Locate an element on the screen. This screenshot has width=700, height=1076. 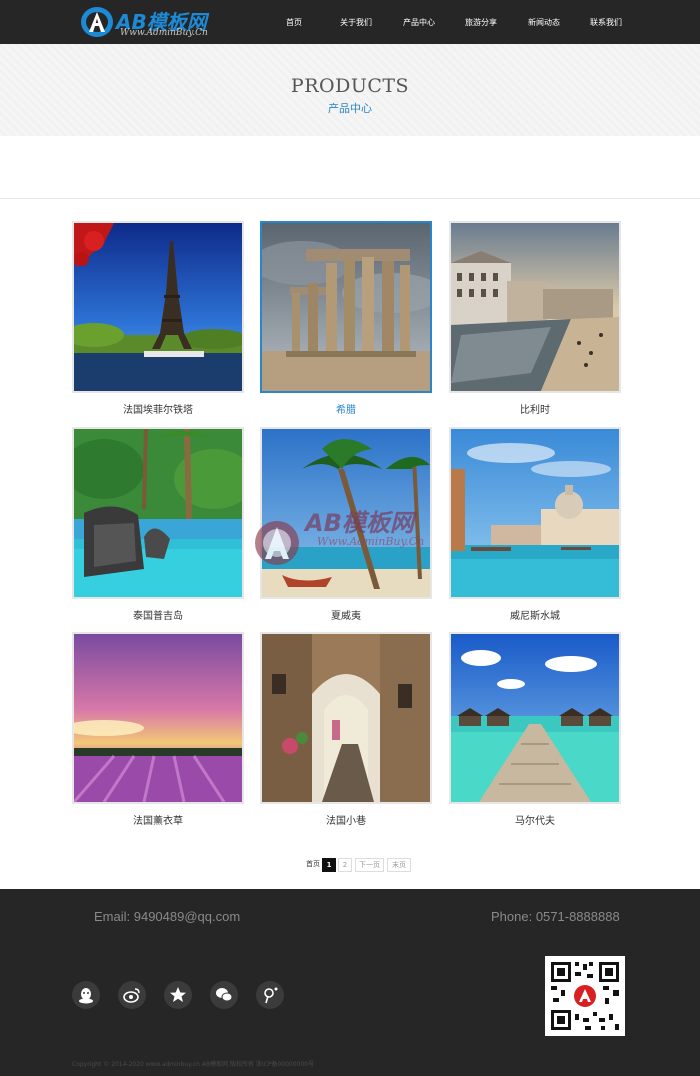
product-card: 希腊 is located at coordinates (346, 318).